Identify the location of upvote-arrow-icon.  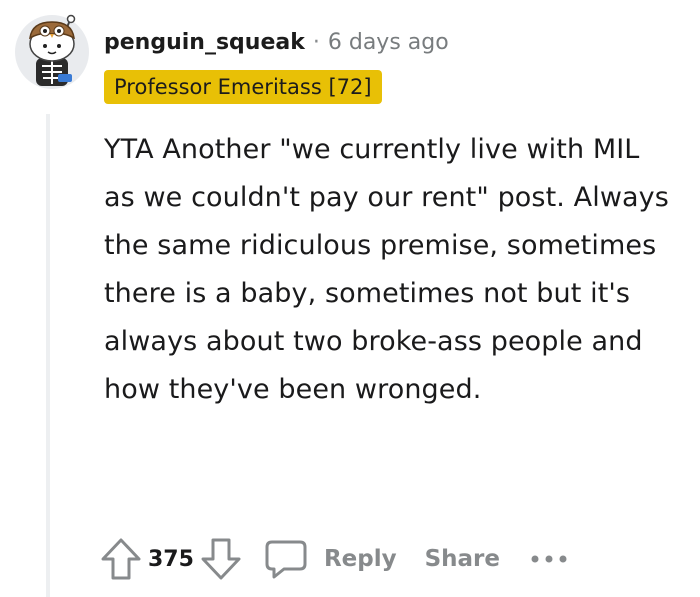
(121, 559).